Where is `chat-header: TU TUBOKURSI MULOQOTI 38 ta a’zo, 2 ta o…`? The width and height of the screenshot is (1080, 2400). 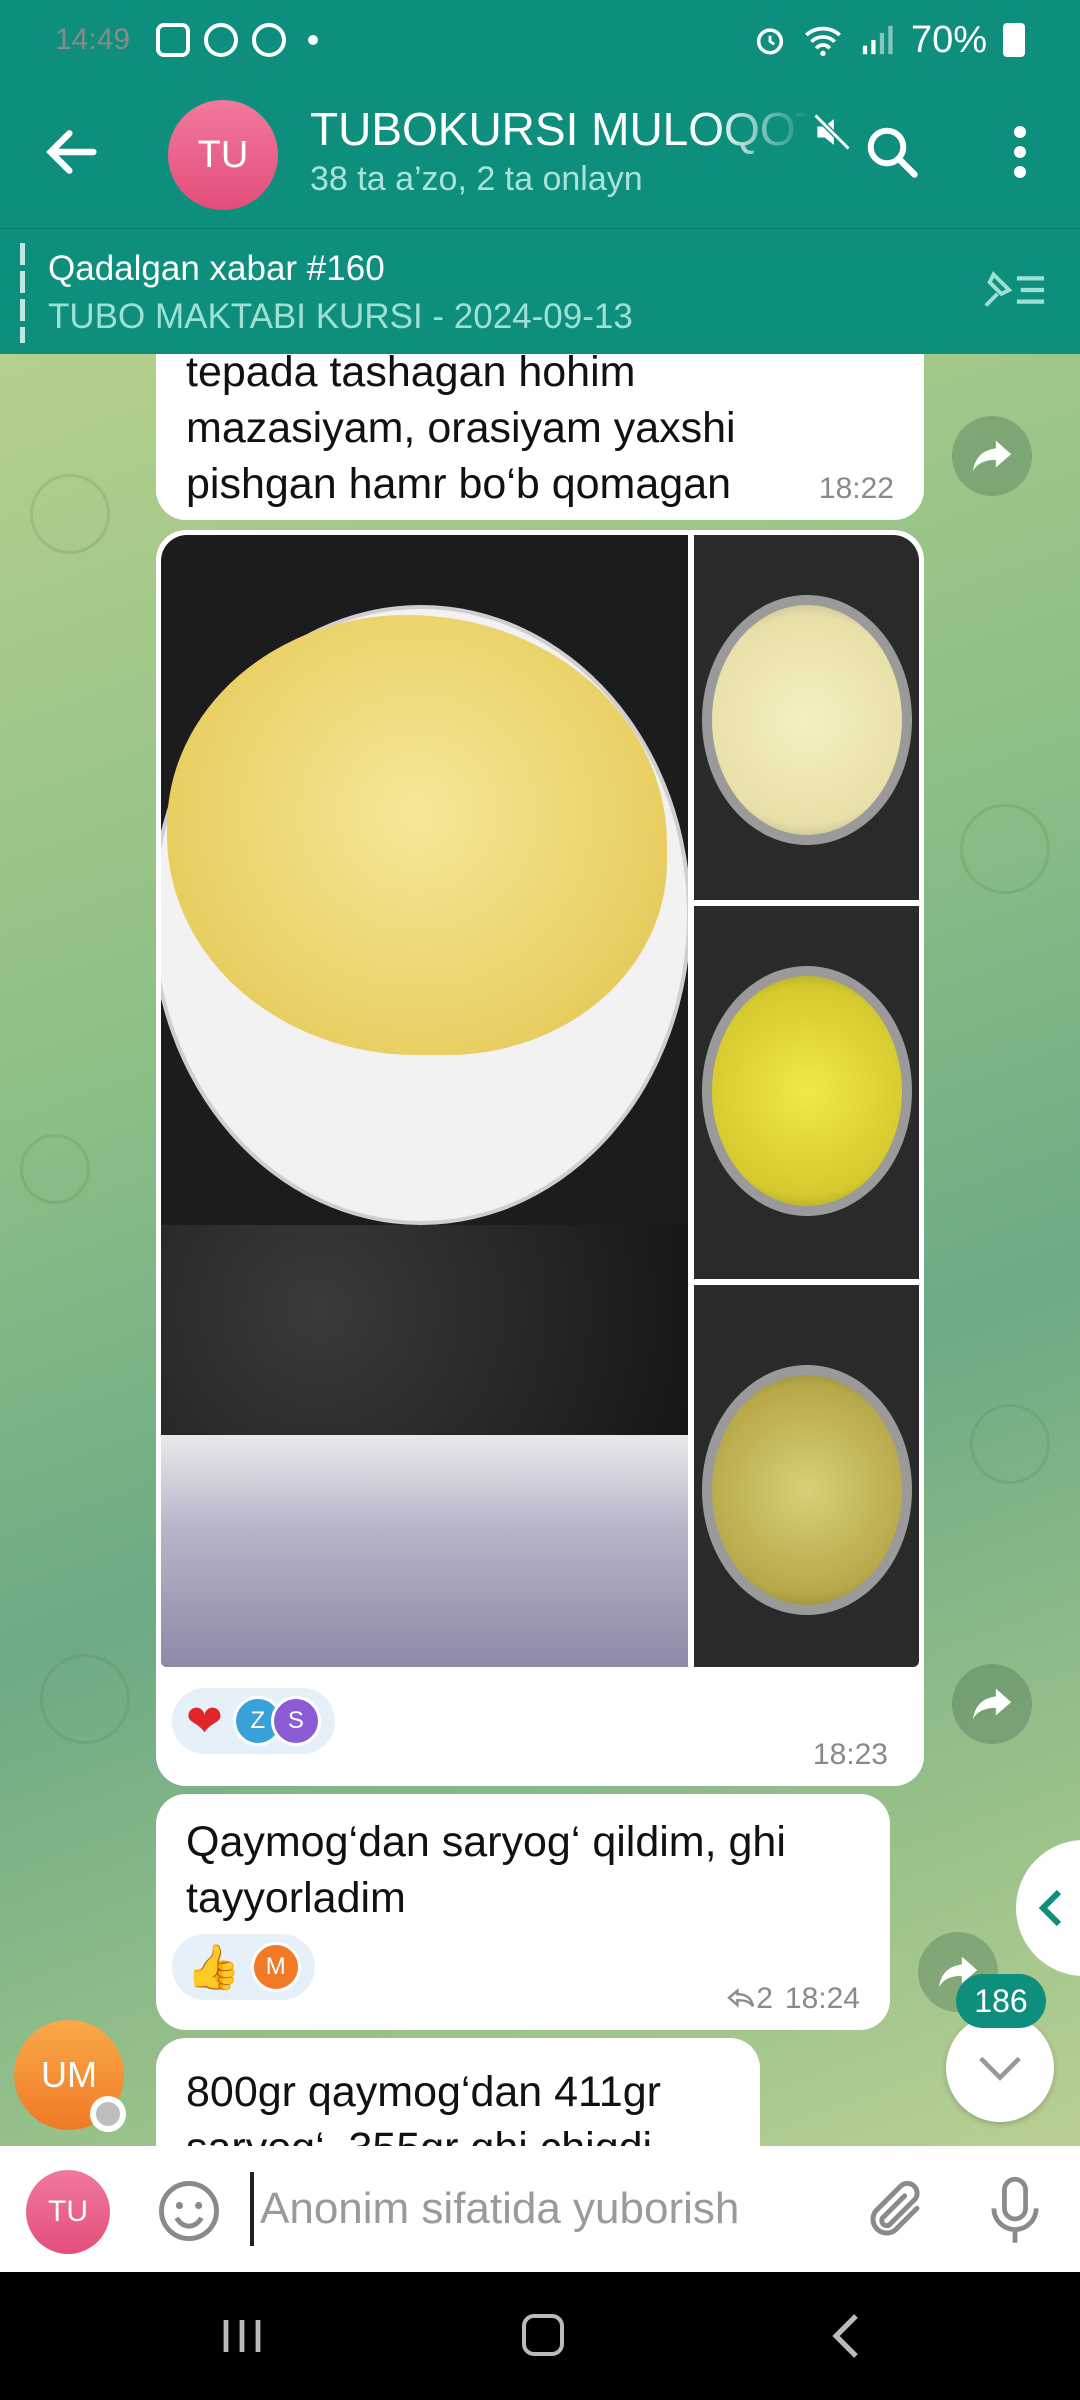
chat-header: TU TUBOKURSI MULOQOTI 38 ta a’zo, 2 ta o… is located at coordinates (540, 154).